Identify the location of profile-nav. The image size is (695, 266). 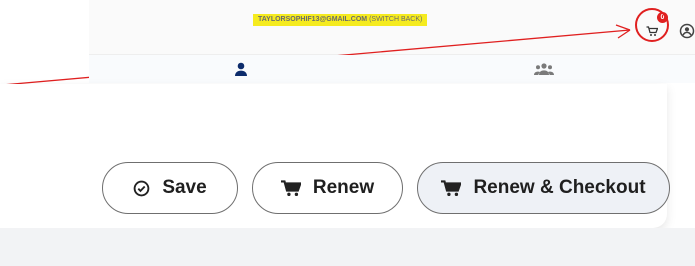
(392, 69).